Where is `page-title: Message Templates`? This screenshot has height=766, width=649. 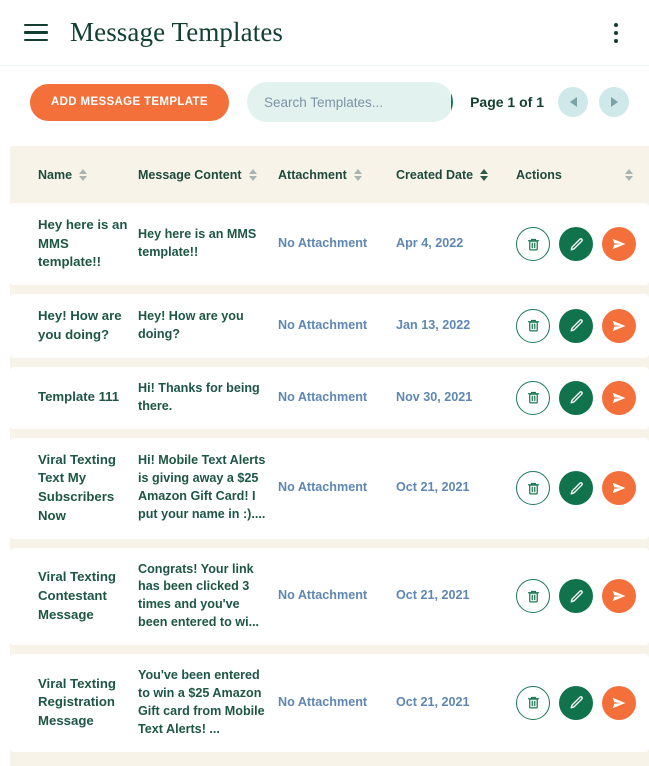 page-title: Message Templates is located at coordinates (177, 32).